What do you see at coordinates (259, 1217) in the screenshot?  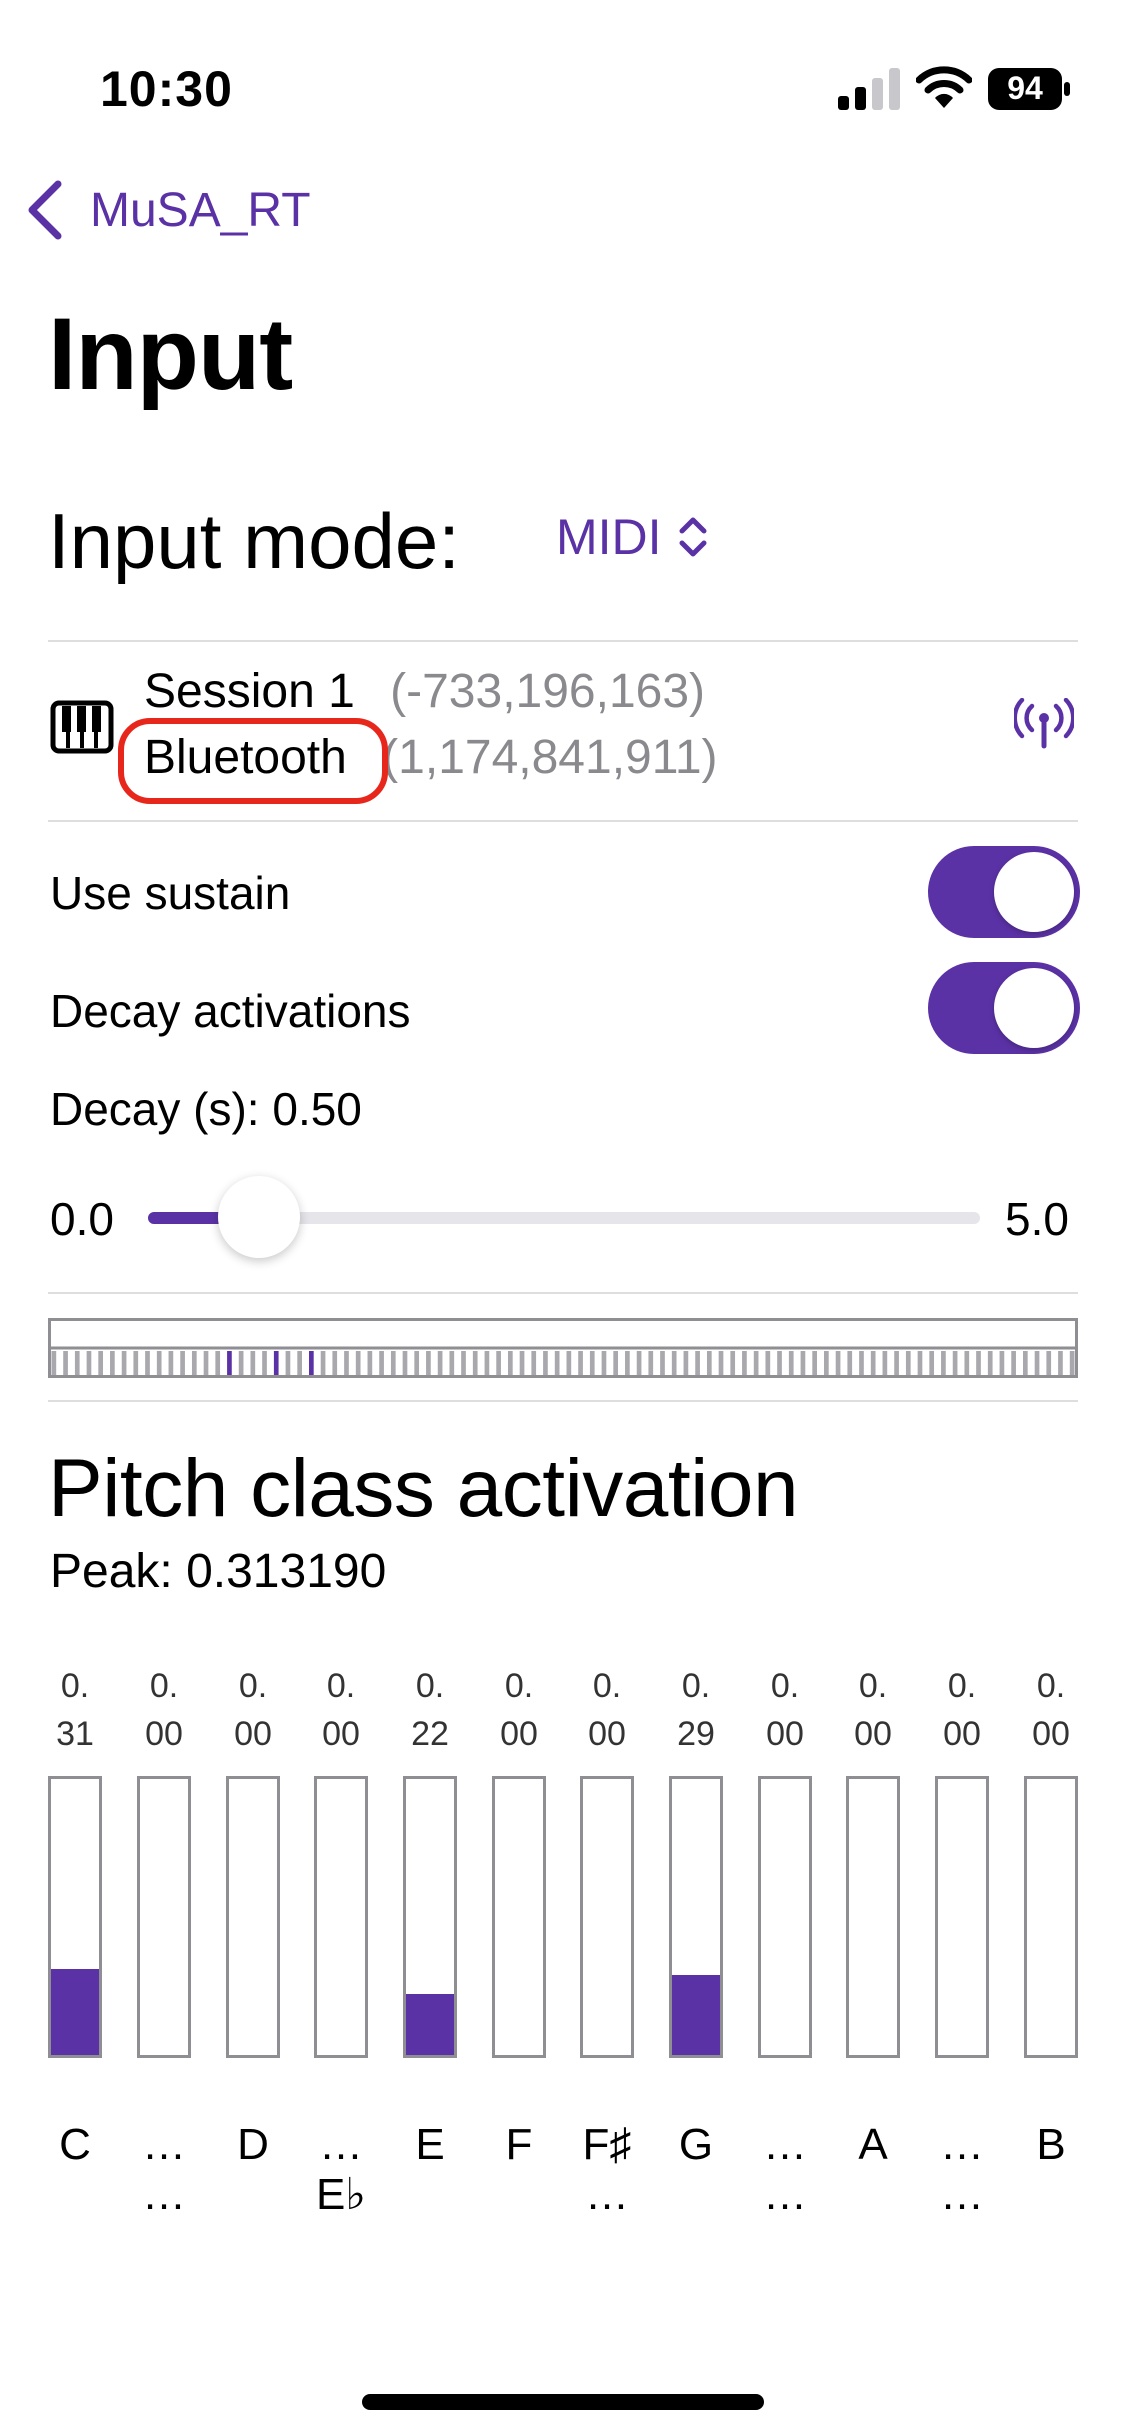 I see `decay-slider-thumb` at bounding box center [259, 1217].